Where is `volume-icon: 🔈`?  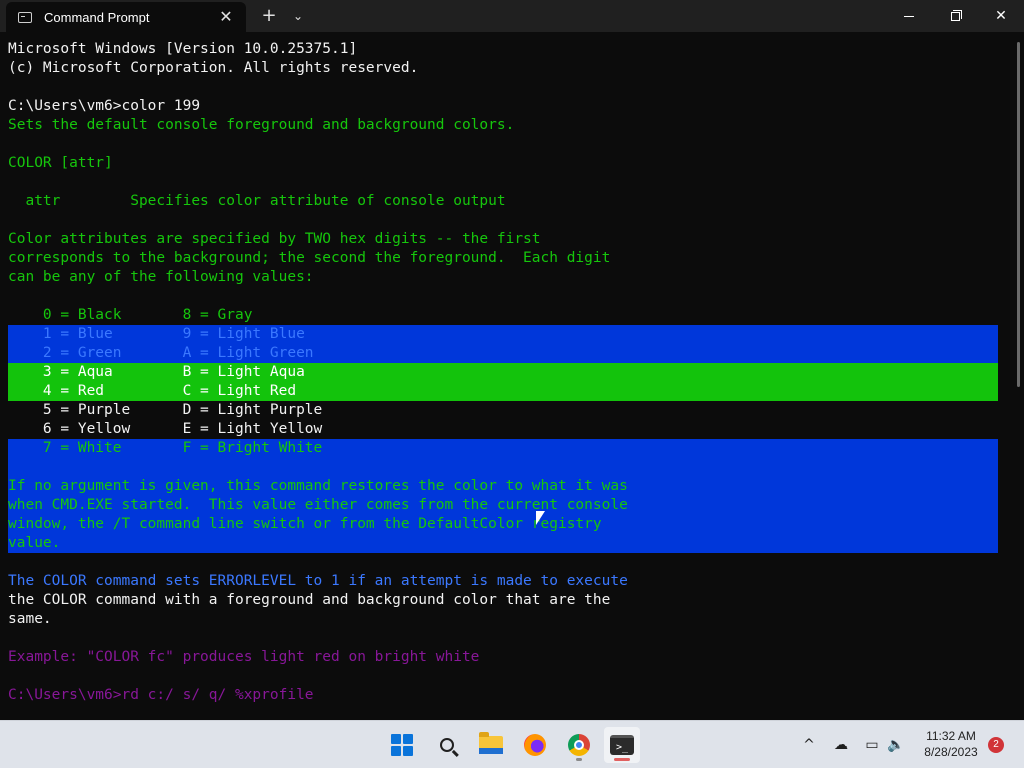
volume-icon: 🔈 is located at coordinates (896, 745).